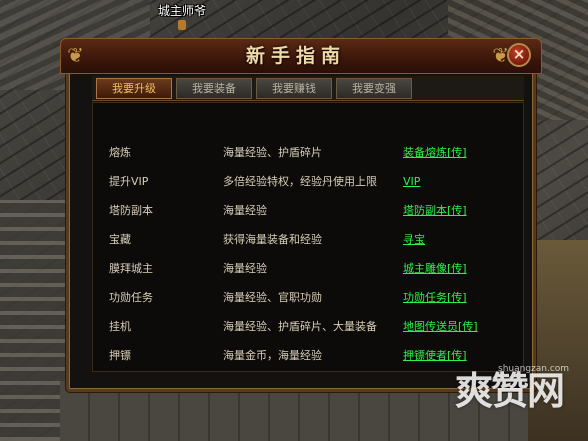 This screenshot has width=588, height=441. What do you see at coordinates (435, 269) in the screenshot?
I see `activity-link: 城主雕像[传]` at bounding box center [435, 269].